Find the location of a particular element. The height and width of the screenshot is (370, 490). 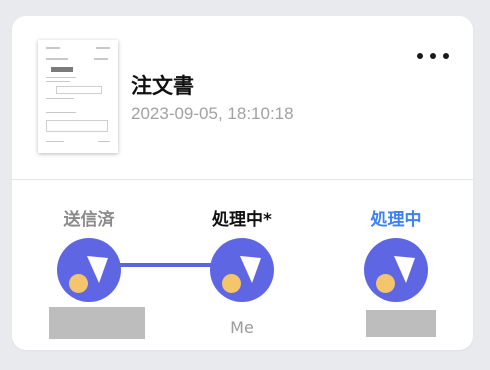

step-label-sent: 送信済 is located at coordinates (89, 220).